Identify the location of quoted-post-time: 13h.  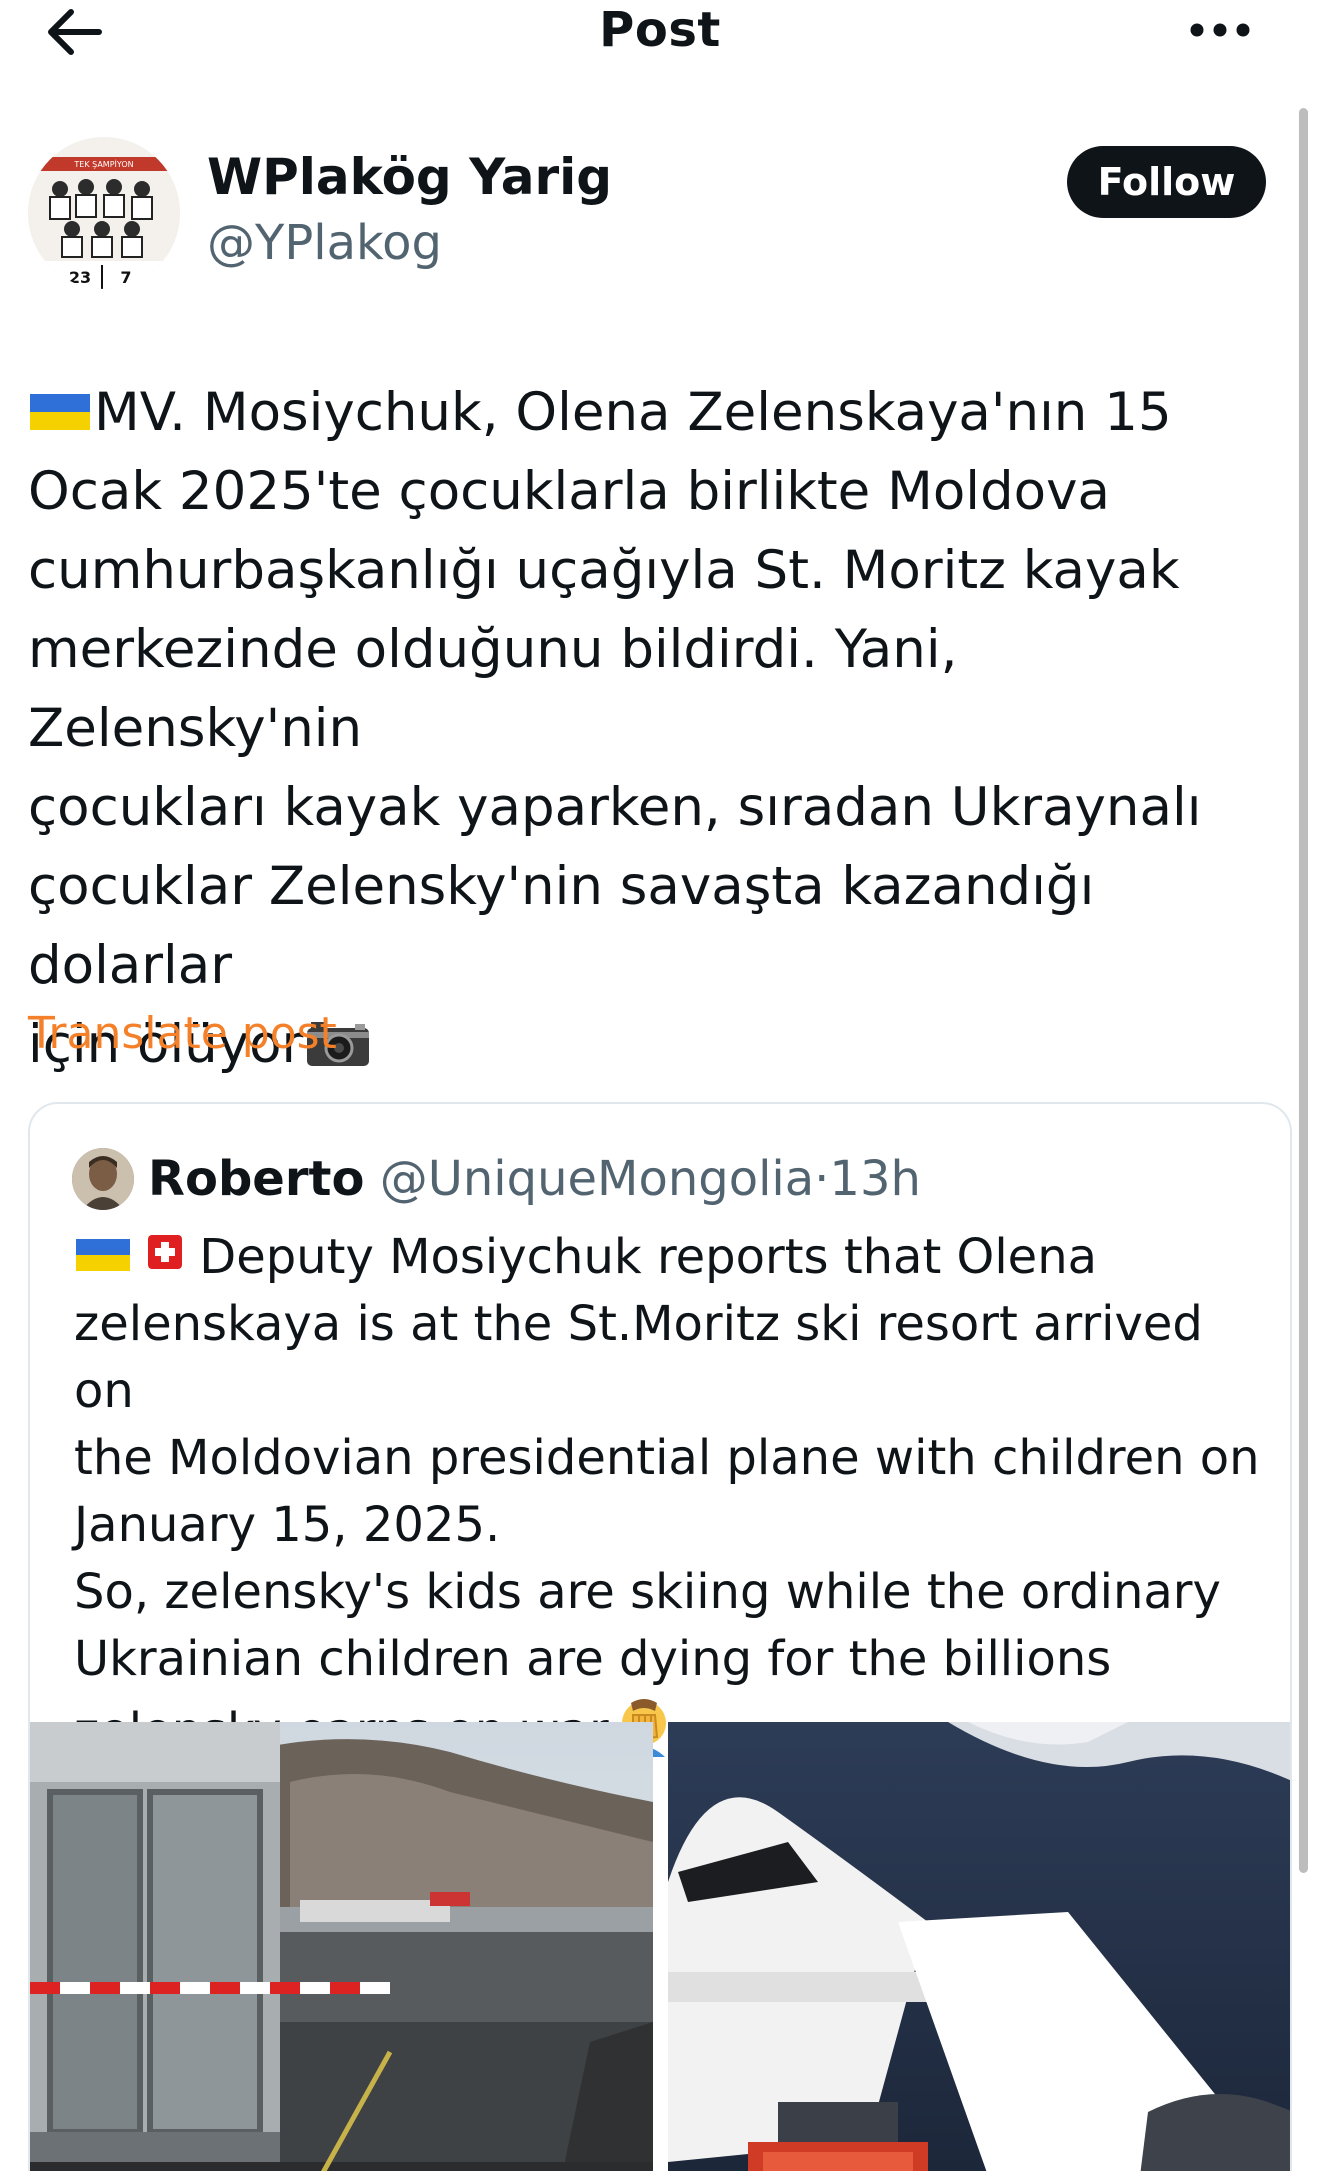
(875, 1179).